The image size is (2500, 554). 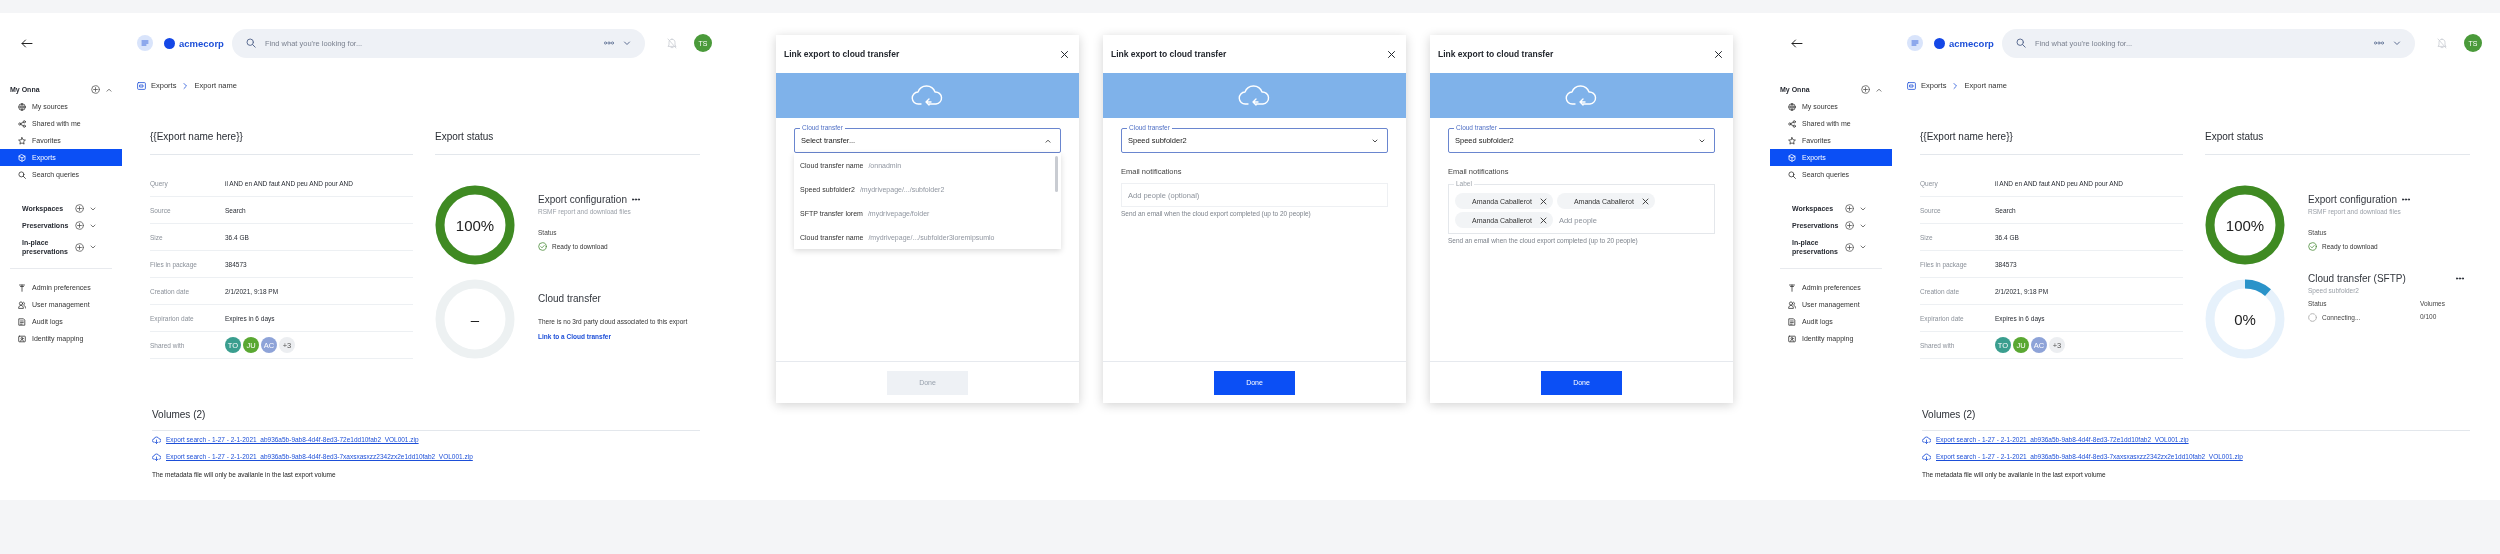 I want to click on card-title: Cloud transfer (SFTP), so click(x=2357, y=278).